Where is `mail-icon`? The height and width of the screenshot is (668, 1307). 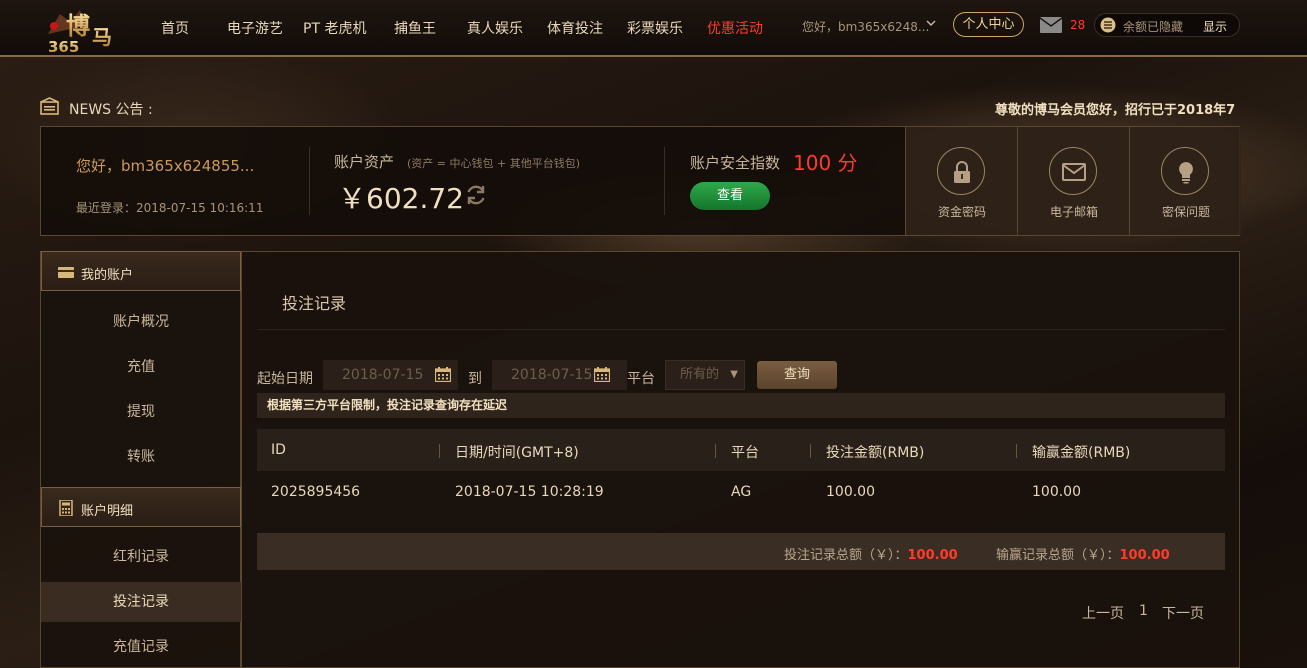 mail-icon is located at coordinates (1051, 25).